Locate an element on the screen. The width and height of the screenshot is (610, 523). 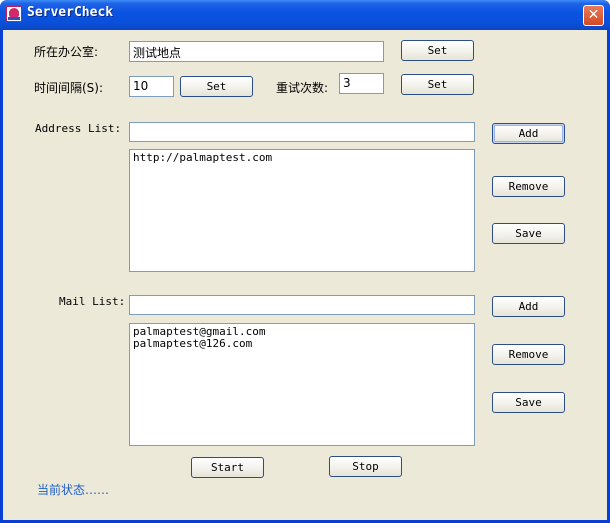
retry-label: 重试次数: is located at coordinates (302, 88).